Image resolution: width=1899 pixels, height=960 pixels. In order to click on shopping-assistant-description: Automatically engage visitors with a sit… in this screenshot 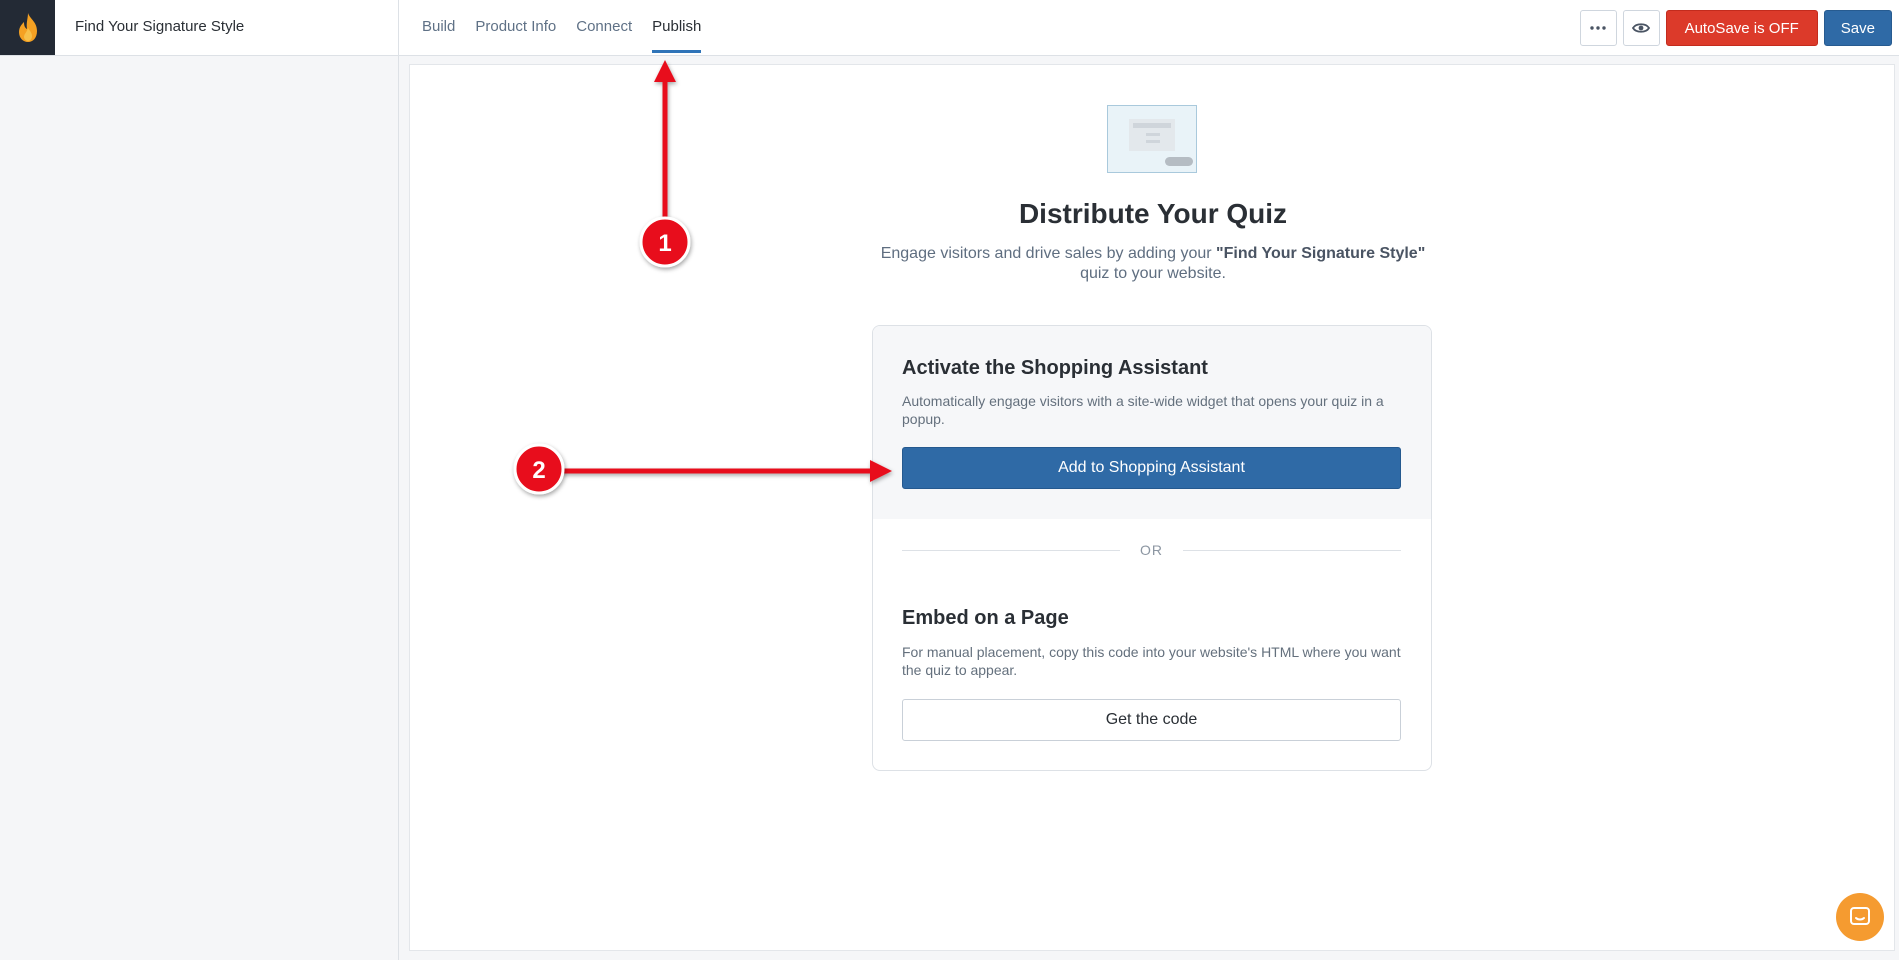, I will do `click(1143, 410)`.